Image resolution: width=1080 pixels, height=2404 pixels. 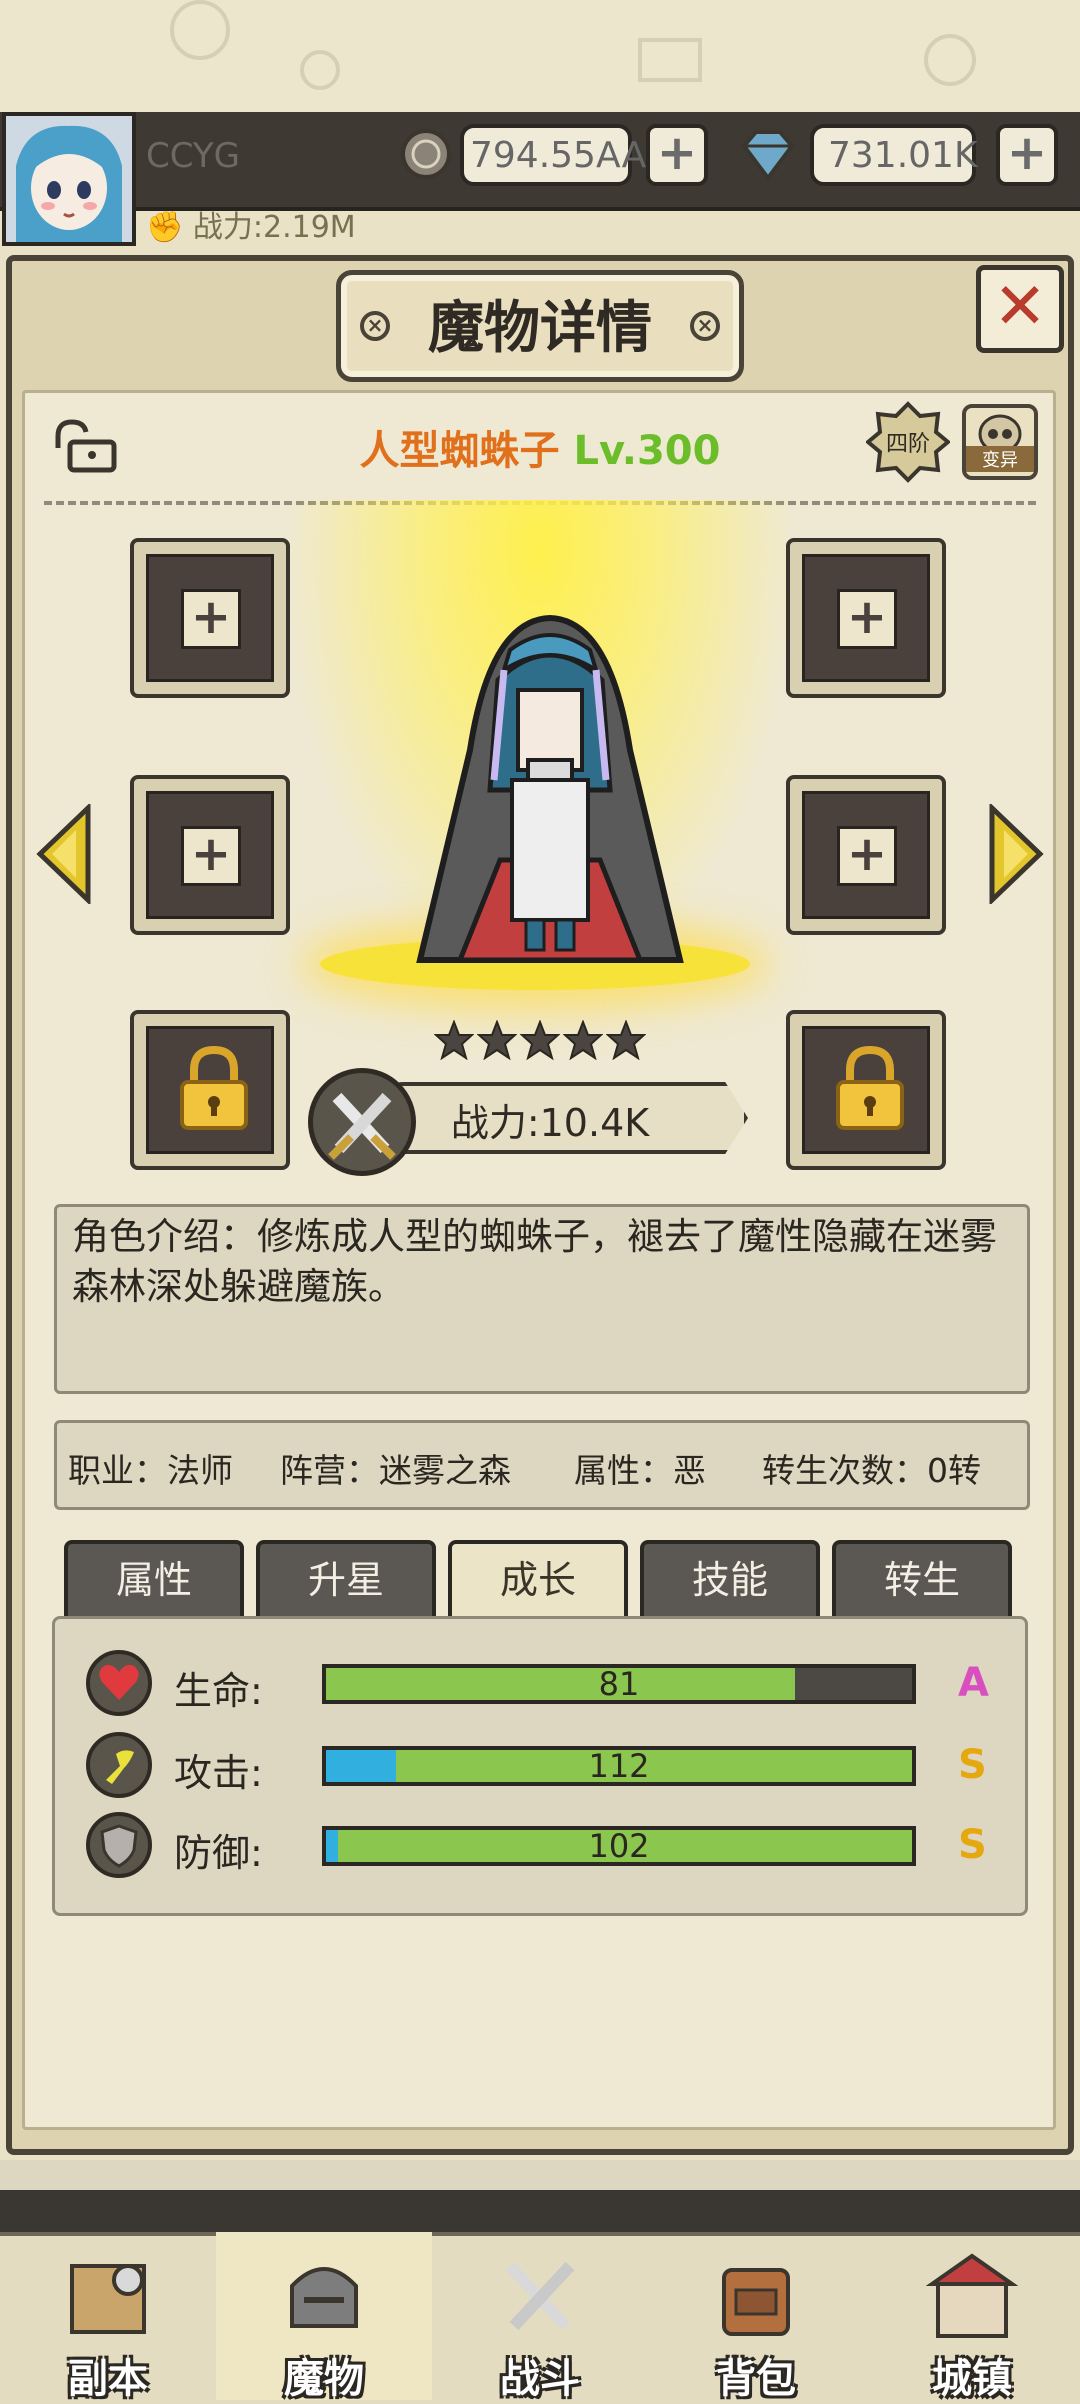 I want to click on monster-name: 人型蜘蛛子 Lv.300, so click(x=540, y=447).